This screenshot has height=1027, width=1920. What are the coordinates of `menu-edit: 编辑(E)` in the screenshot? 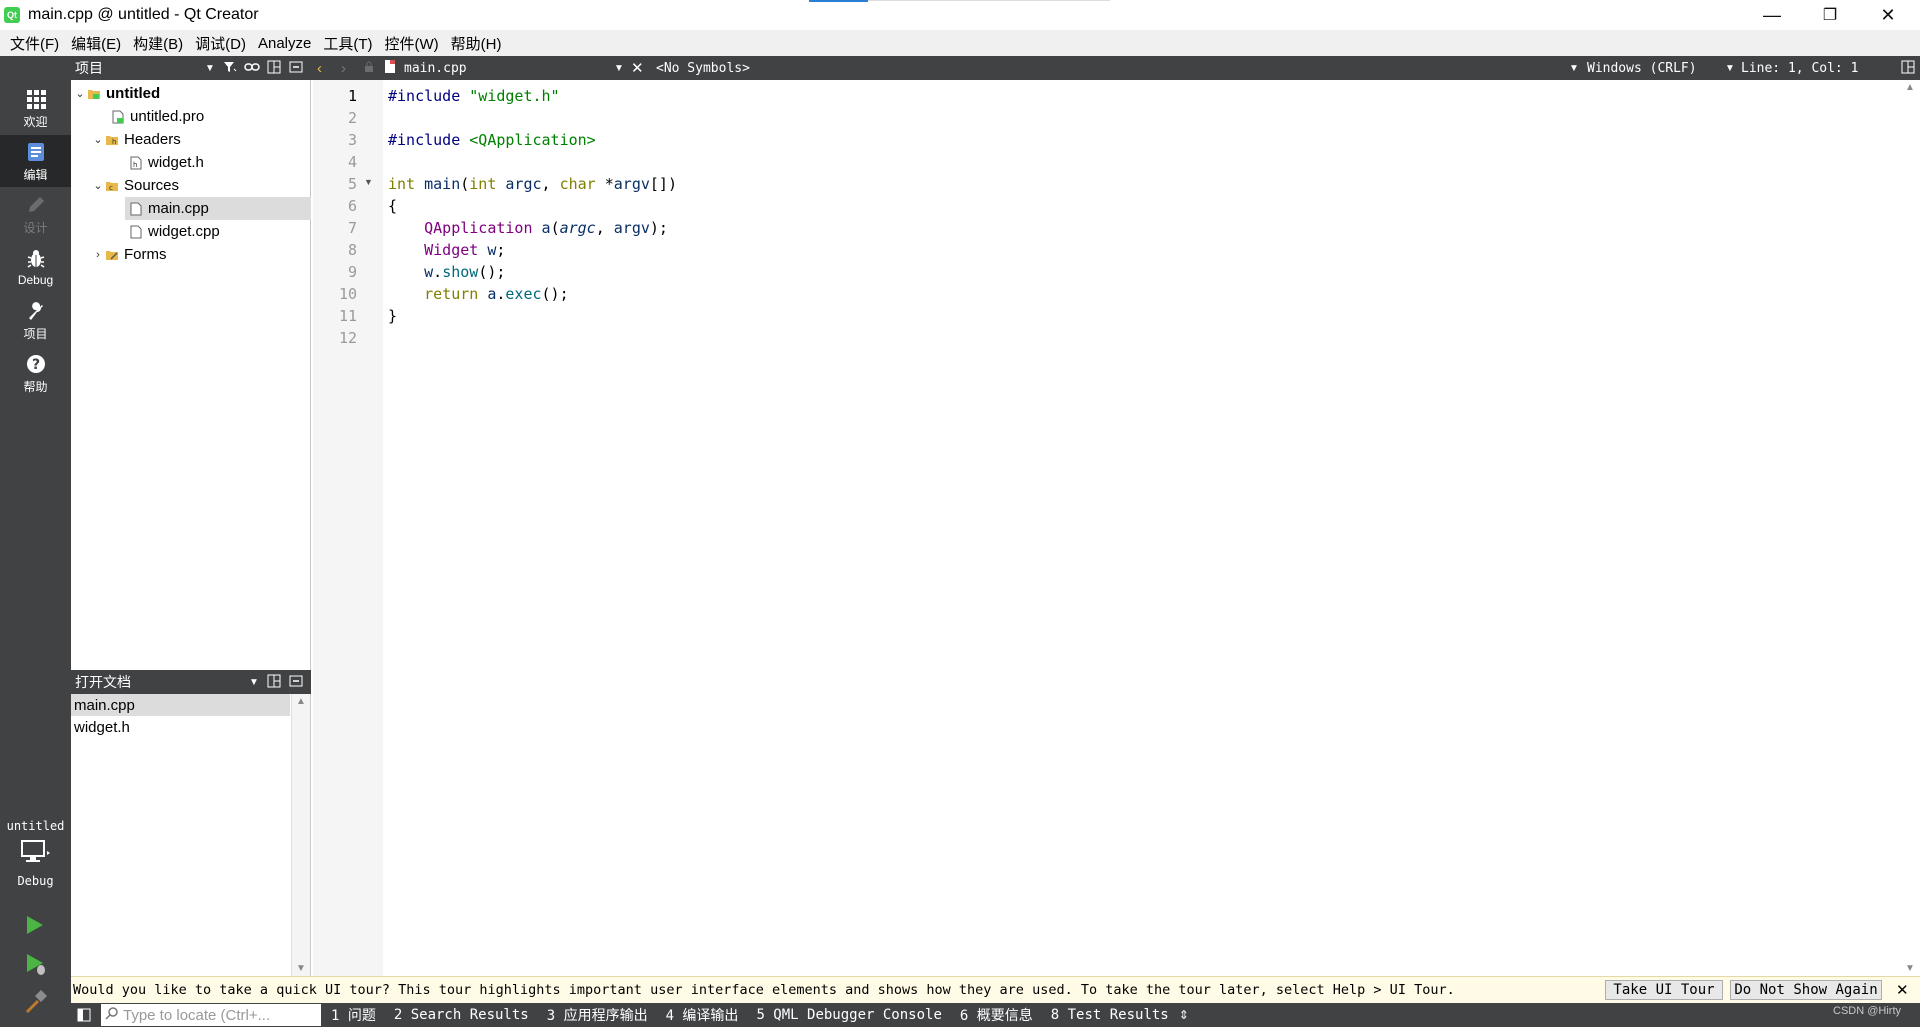 It's located at (96, 43).